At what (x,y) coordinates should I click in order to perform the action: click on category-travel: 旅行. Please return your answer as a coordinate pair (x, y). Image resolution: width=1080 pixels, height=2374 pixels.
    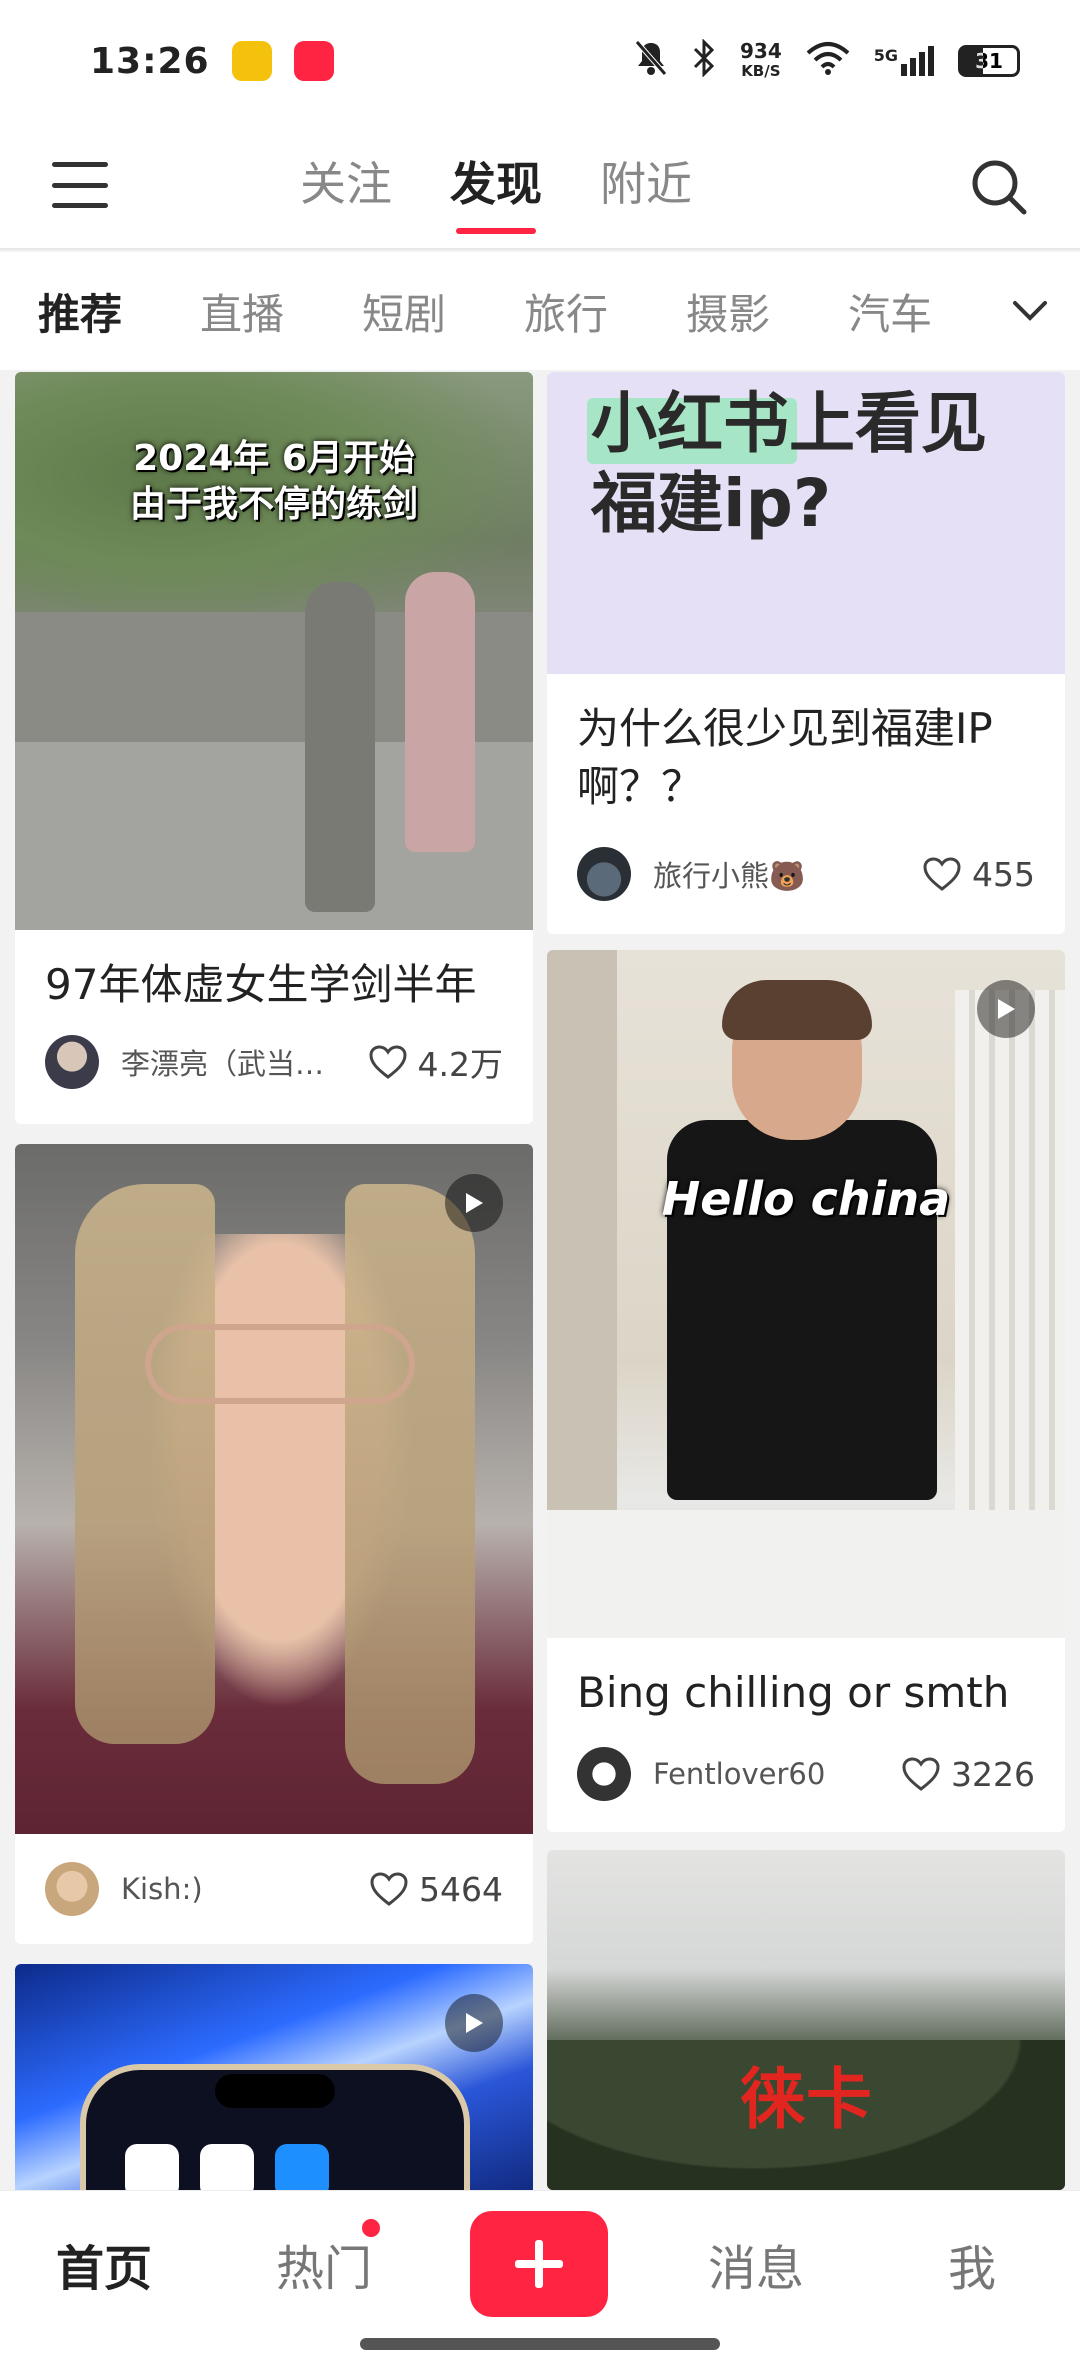
    Looking at the image, I should click on (566, 311).